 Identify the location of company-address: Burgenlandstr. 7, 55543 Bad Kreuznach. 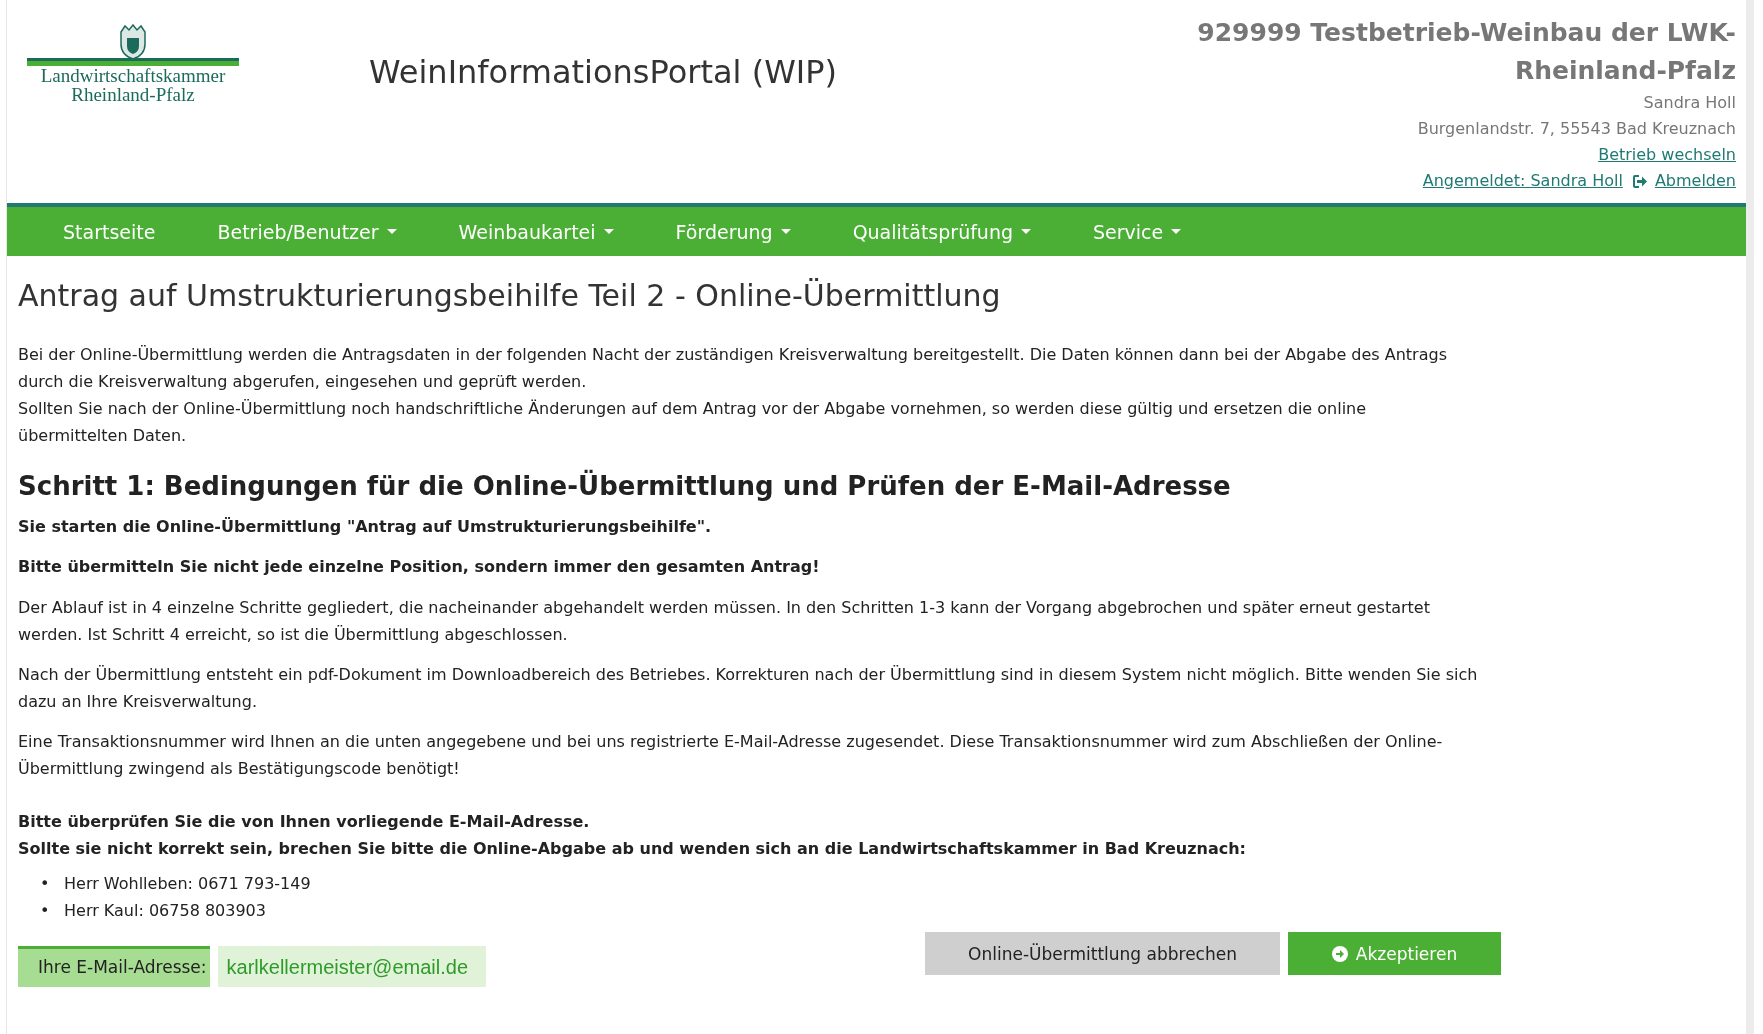
(1576, 129).